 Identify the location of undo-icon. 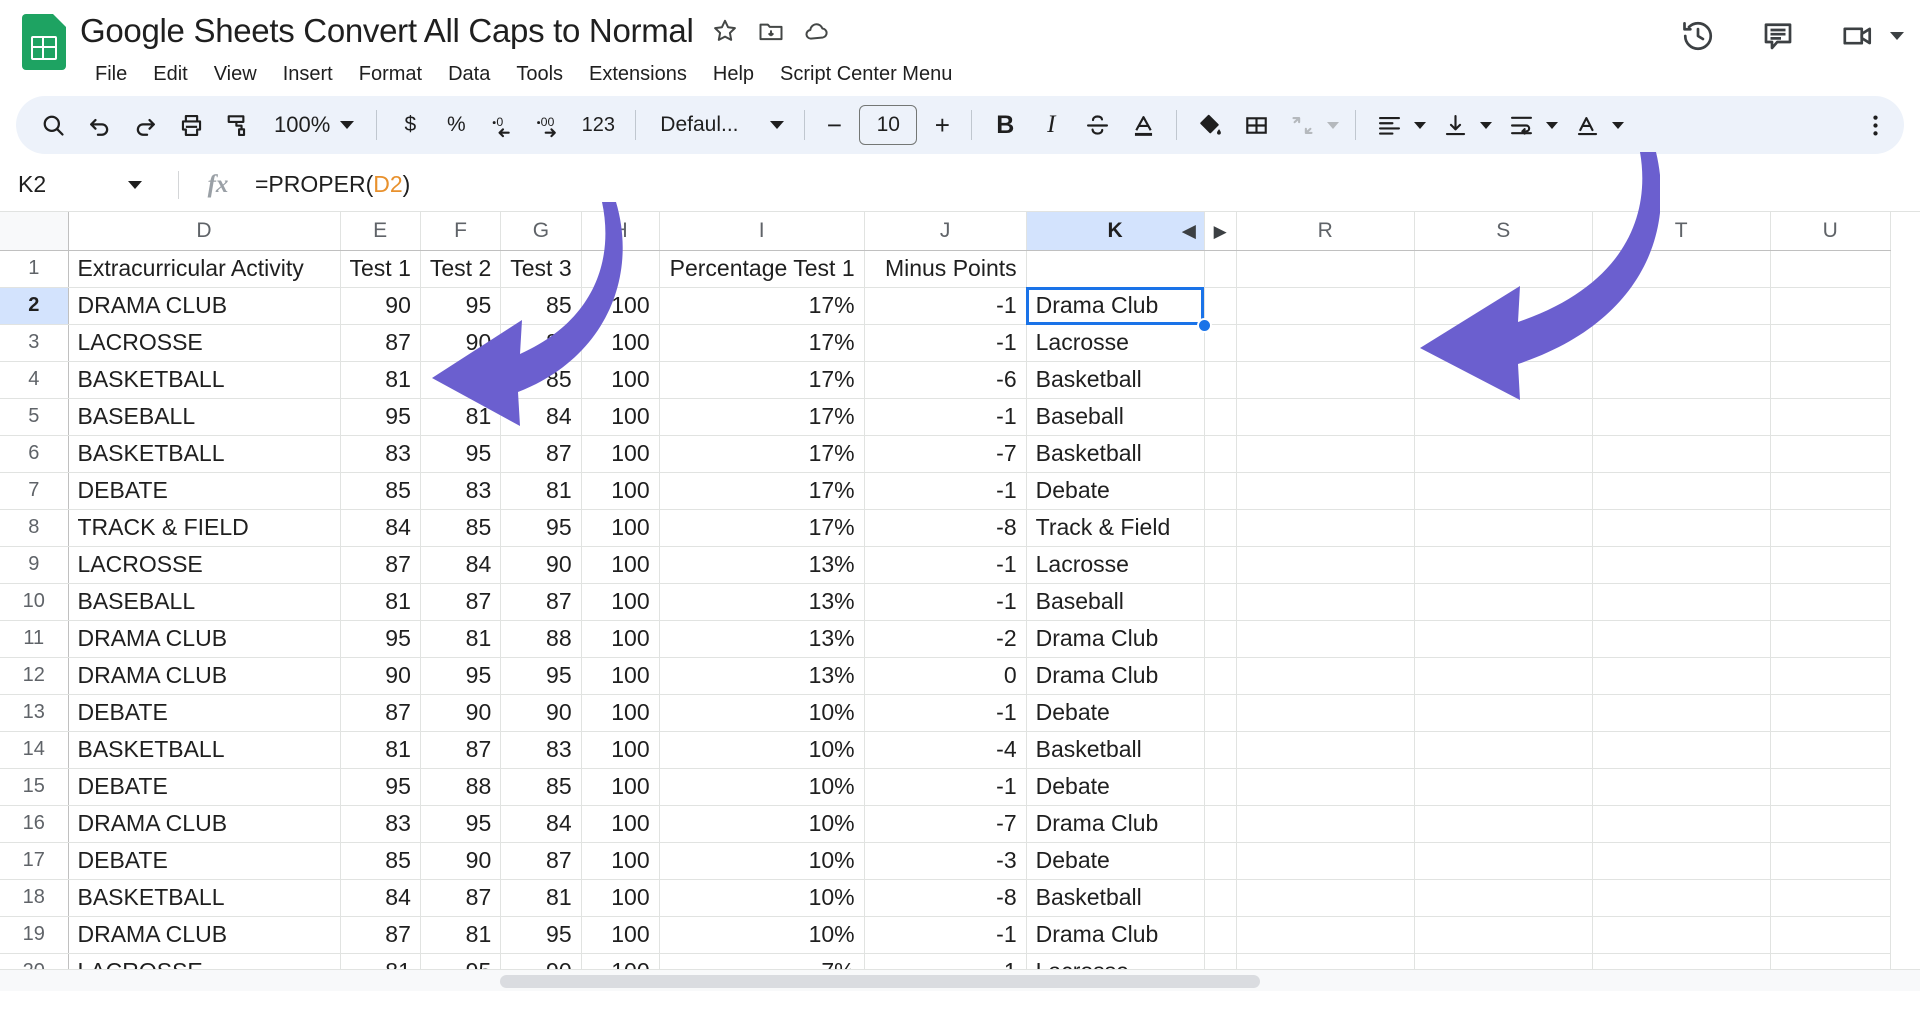
(99, 125).